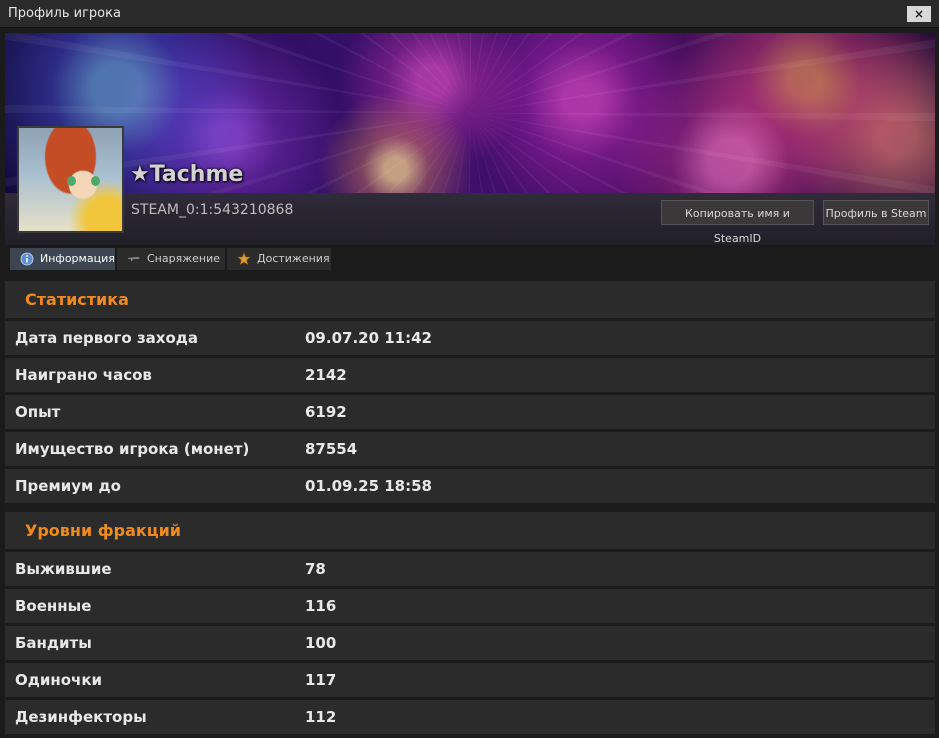 Image resolution: width=939 pixels, height=738 pixels. Describe the element at coordinates (331, 449) in the screenshot. I see `stat-value: 87554` at that location.